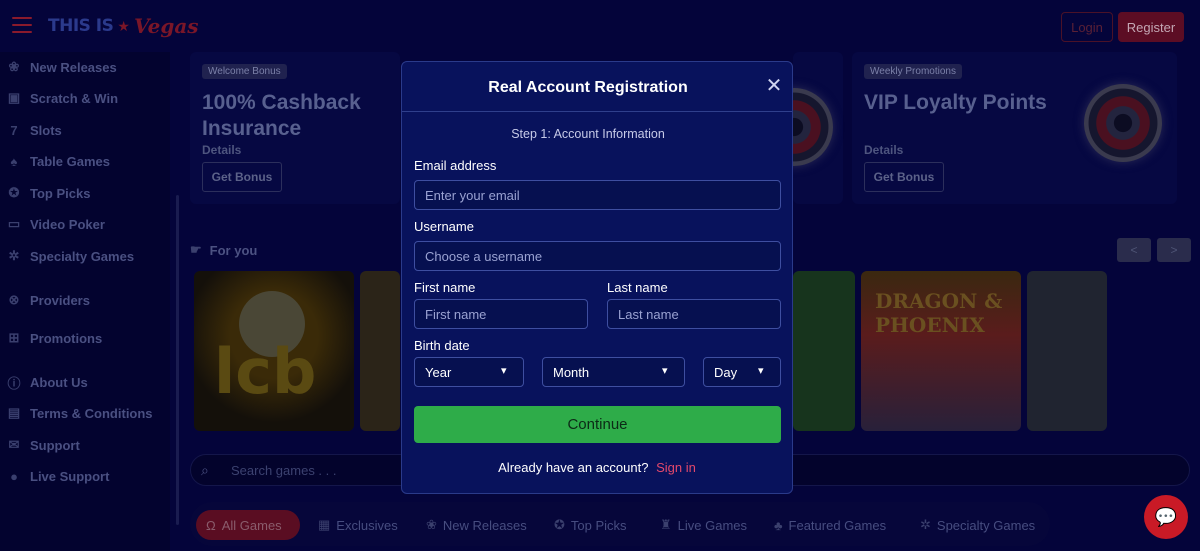 Image resolution: width=1200 pixels, height=551 pixels. I want to click on sidebar-item-new-releases: ❀ New Releases, so click(61, 67).